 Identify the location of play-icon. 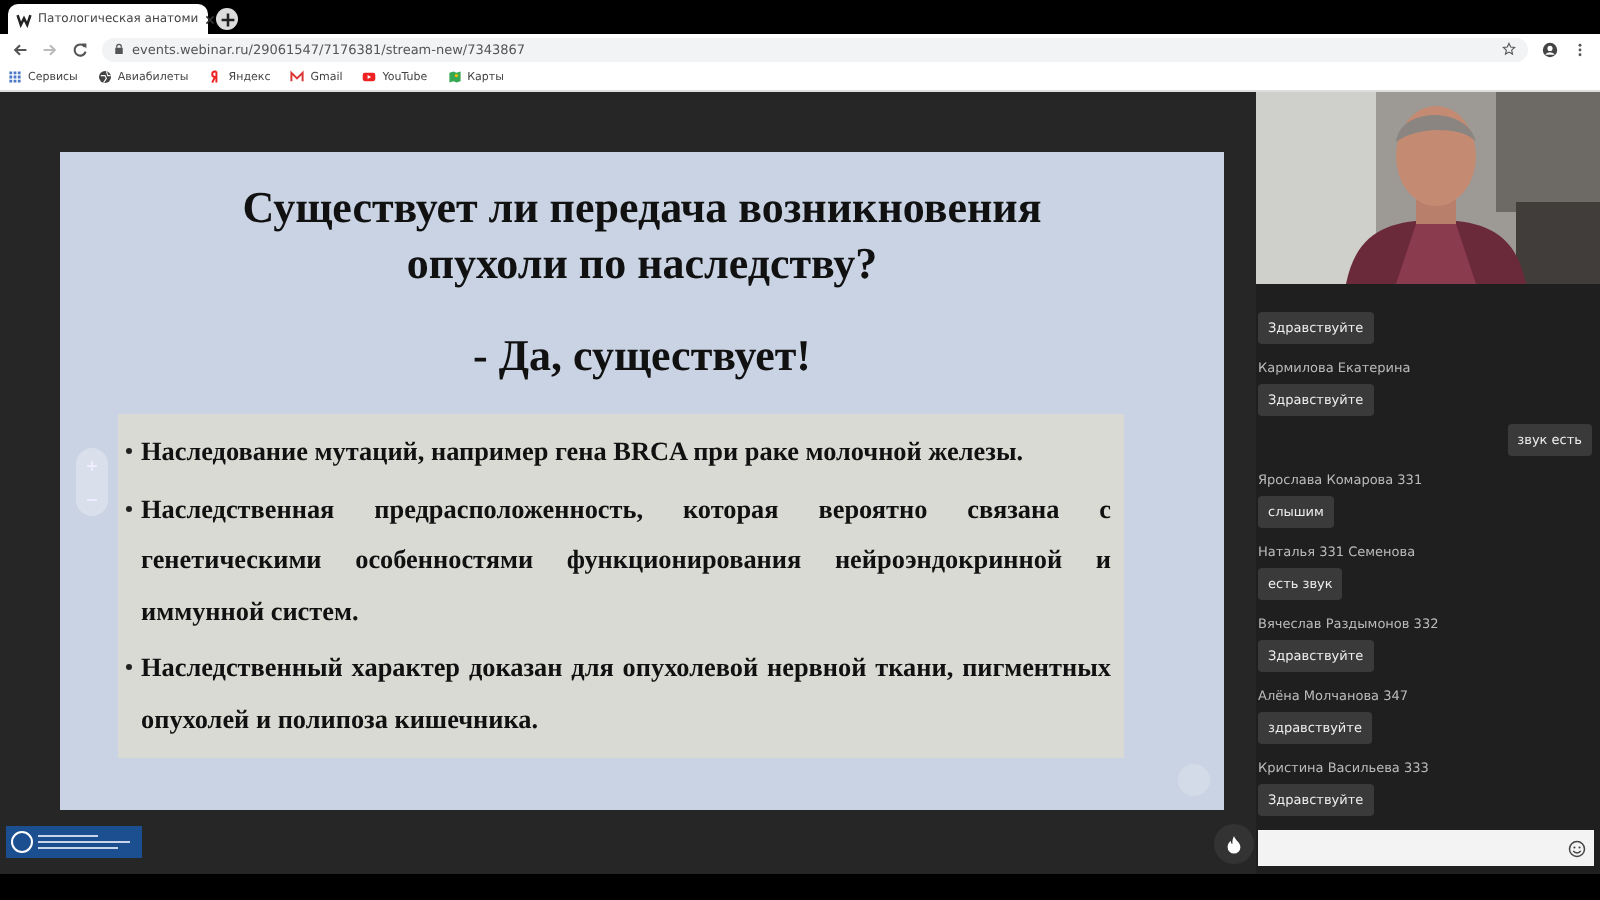
(369, 77).